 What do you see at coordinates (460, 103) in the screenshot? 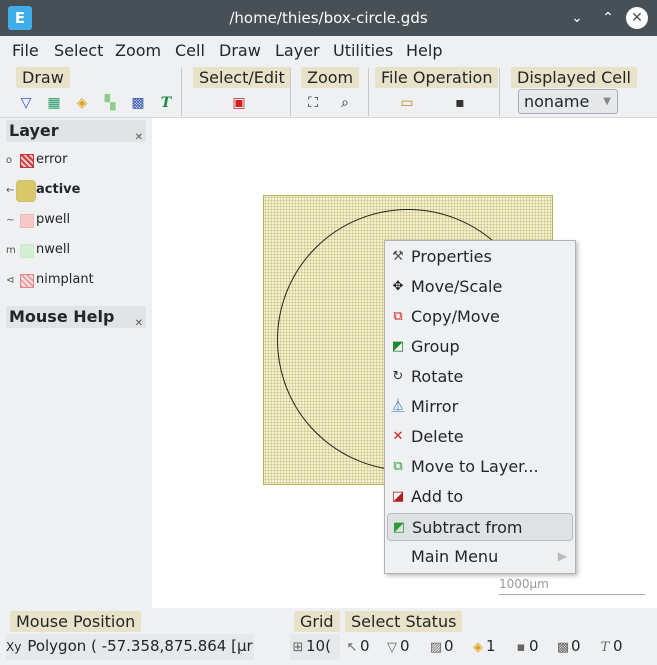
I see `save-icon: ▪` at bounding box center [460, 103].